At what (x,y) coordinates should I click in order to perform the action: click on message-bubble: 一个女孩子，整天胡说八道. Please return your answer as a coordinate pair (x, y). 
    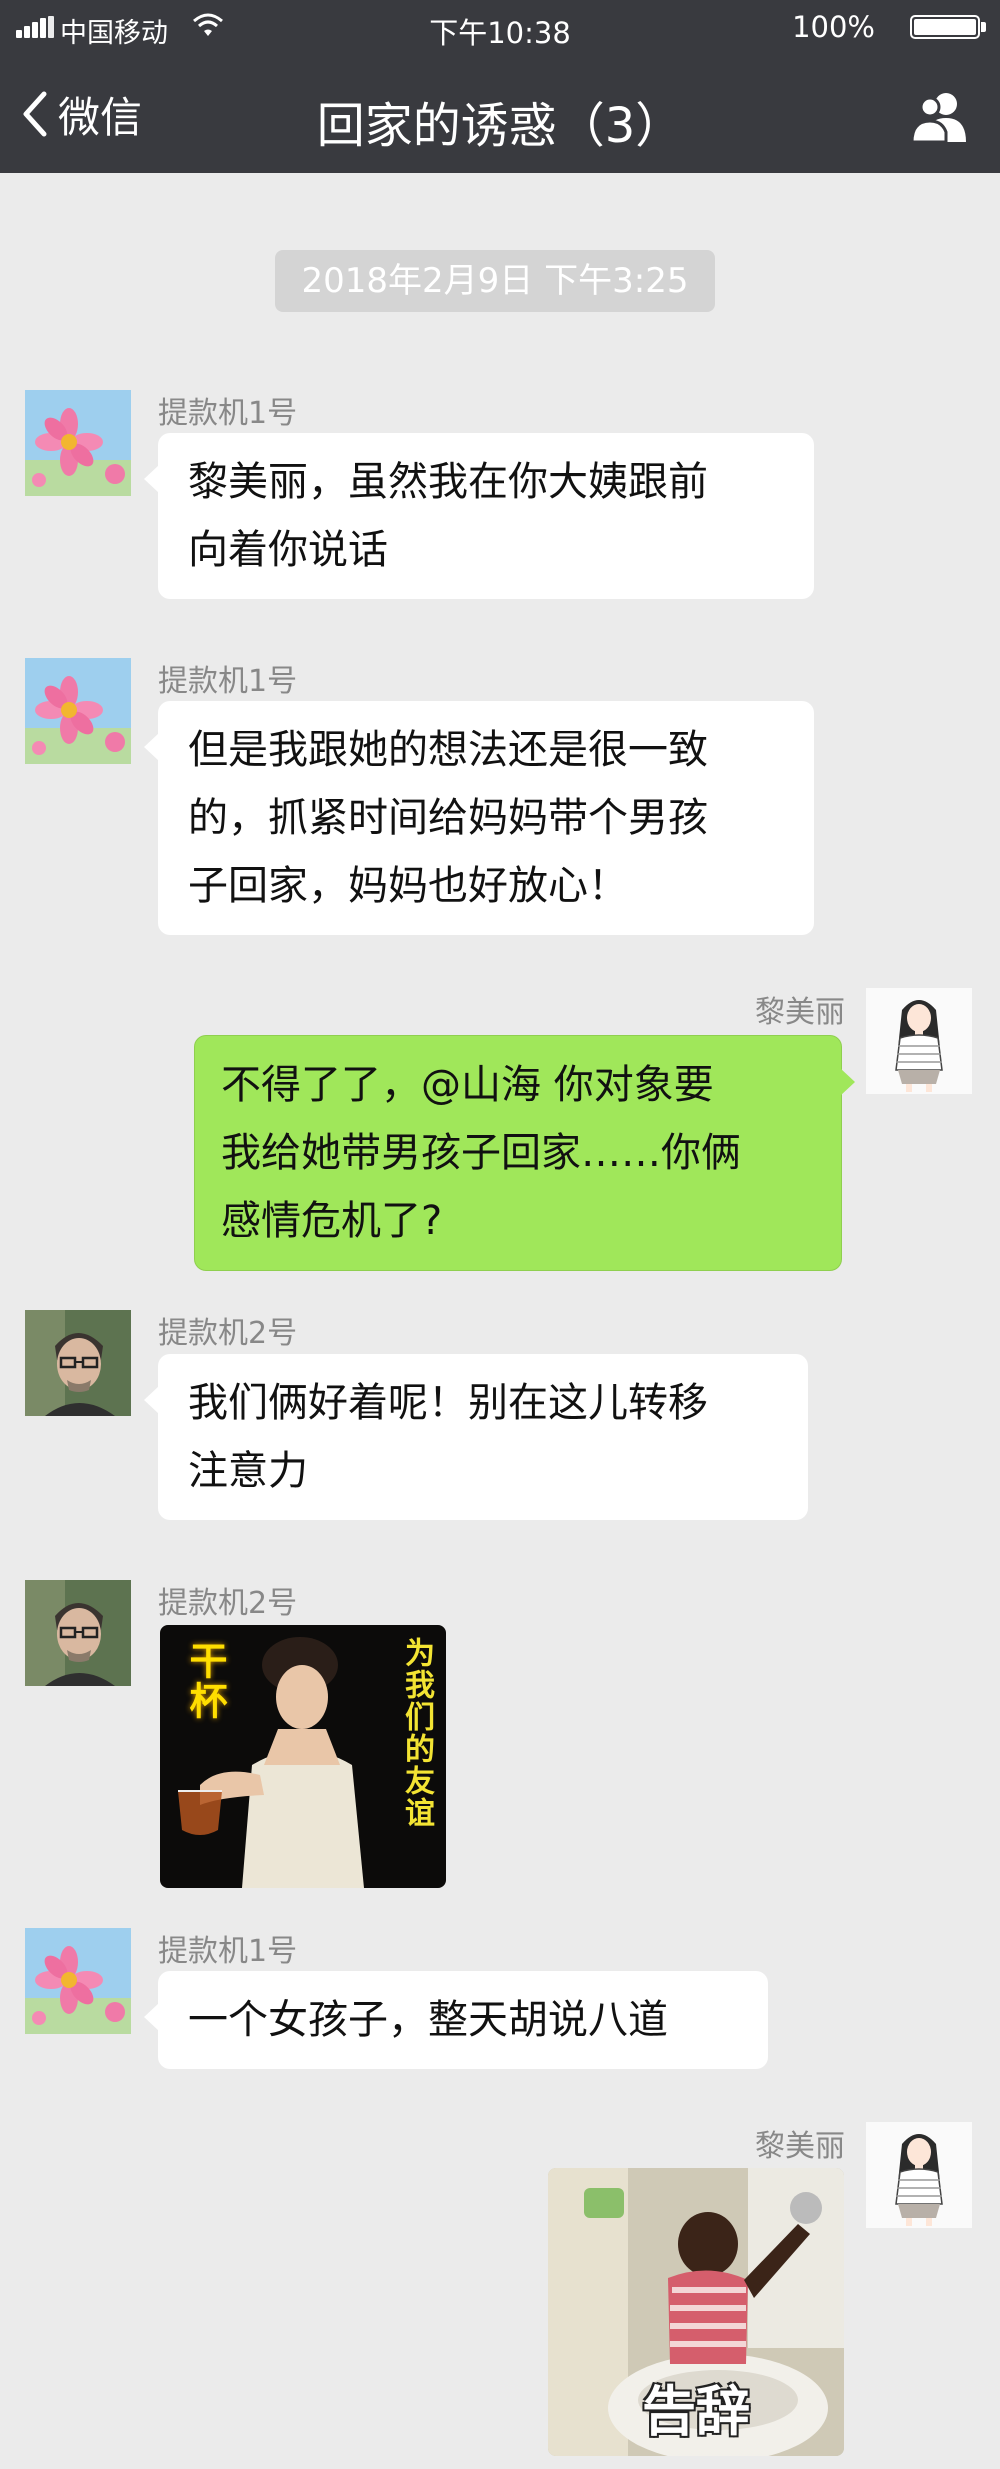
    Looking at the image, I should click on (456, 2020).